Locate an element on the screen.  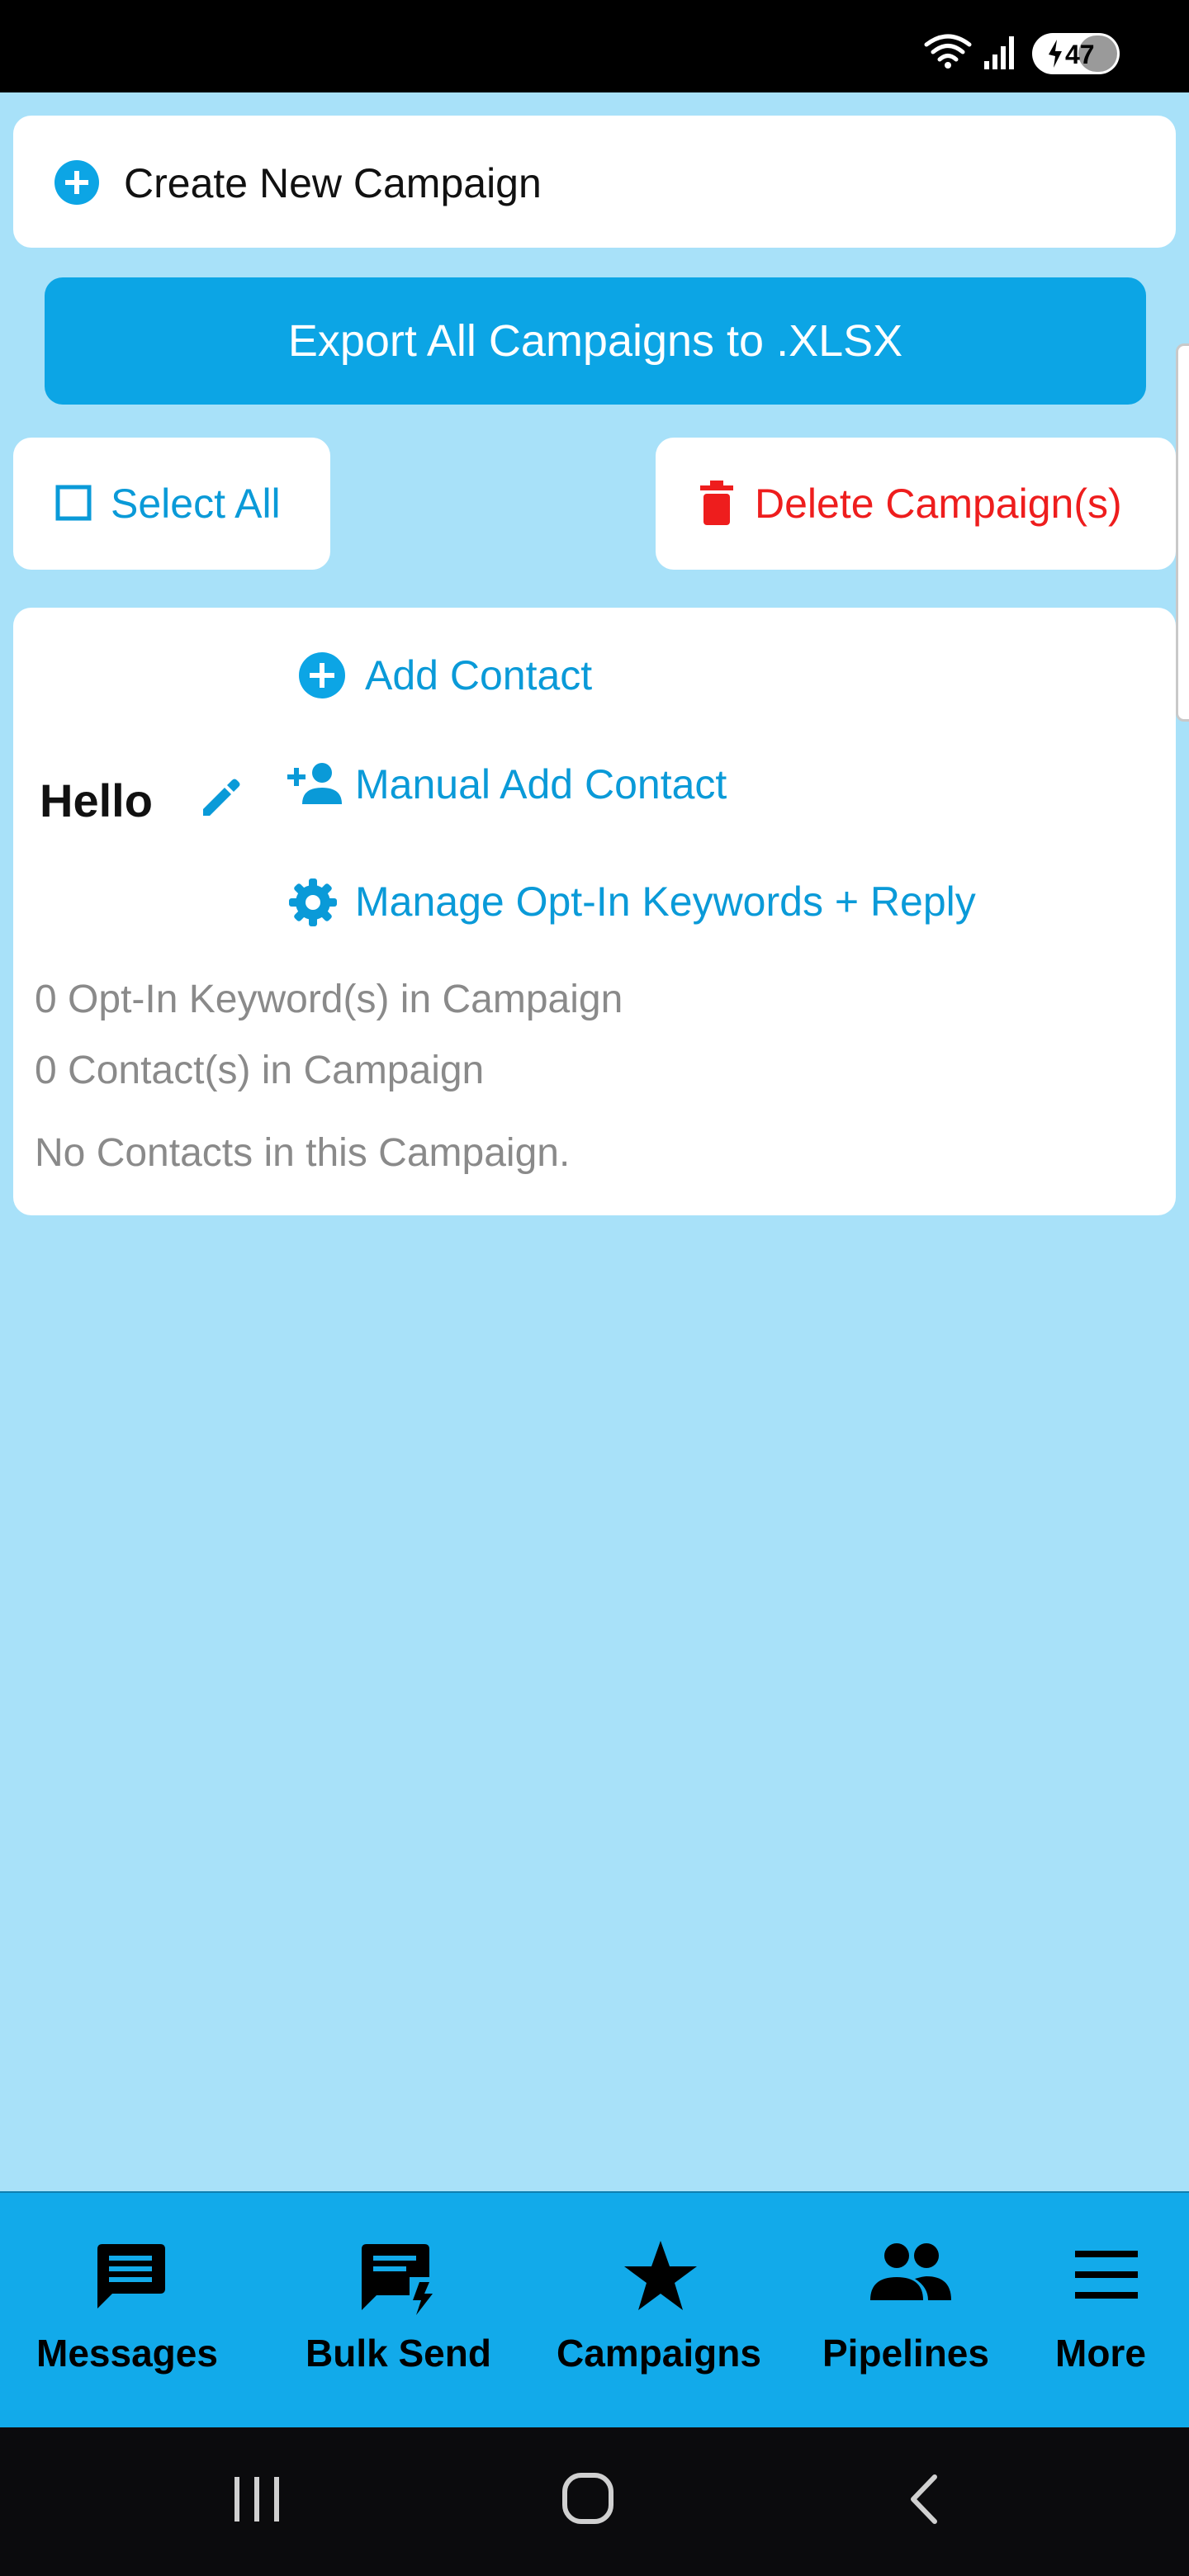
person-add-icon is located at coordinates (314, 783).